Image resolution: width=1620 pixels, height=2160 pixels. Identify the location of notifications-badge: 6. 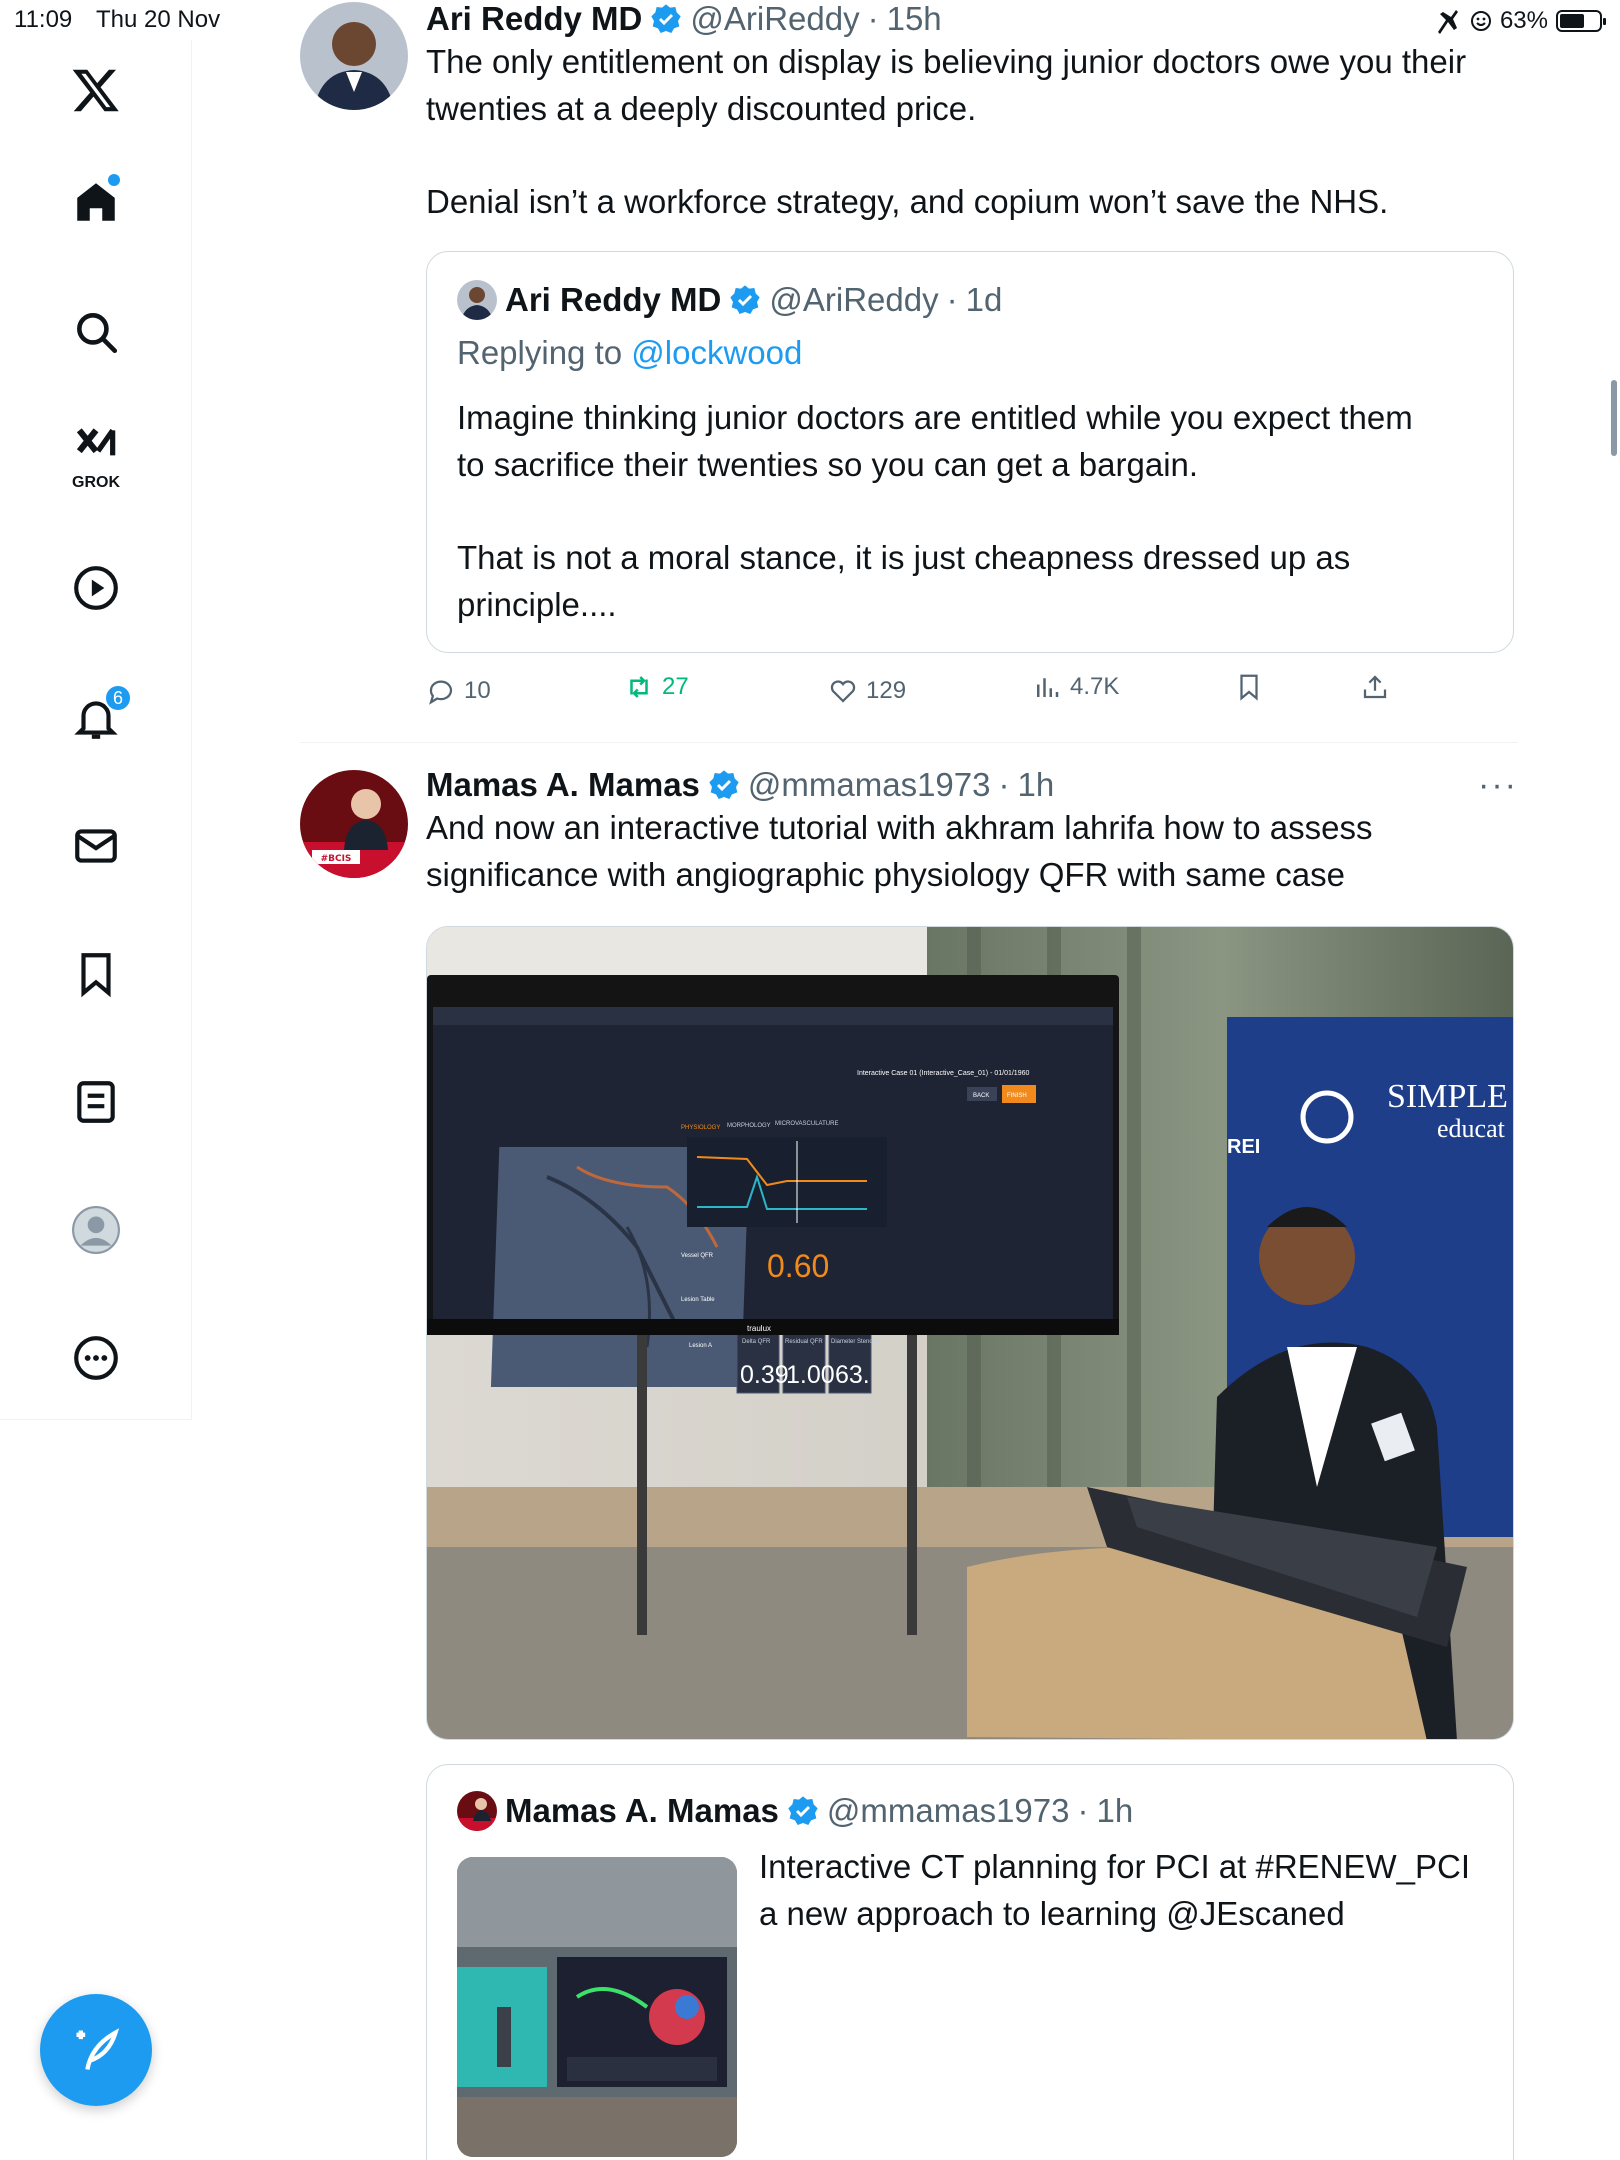
(118, 698).